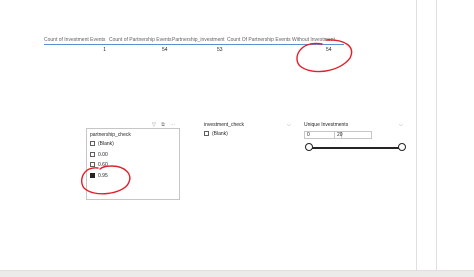  What do you see at coordinates (220, 50) in the screenshot?
I see `table-cell: 53` at bounding box center [220, 50].